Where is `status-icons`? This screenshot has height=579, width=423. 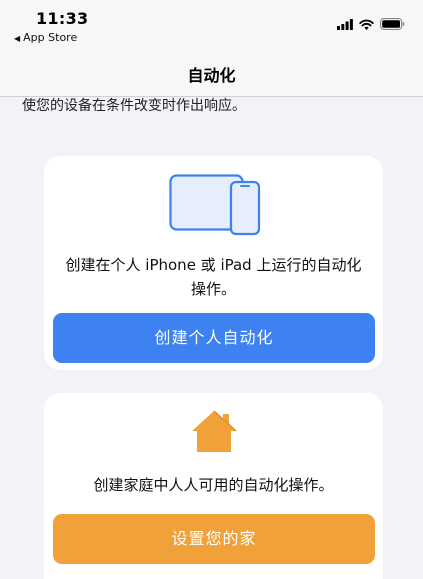 status-icons is located at coordinates (371, 24).